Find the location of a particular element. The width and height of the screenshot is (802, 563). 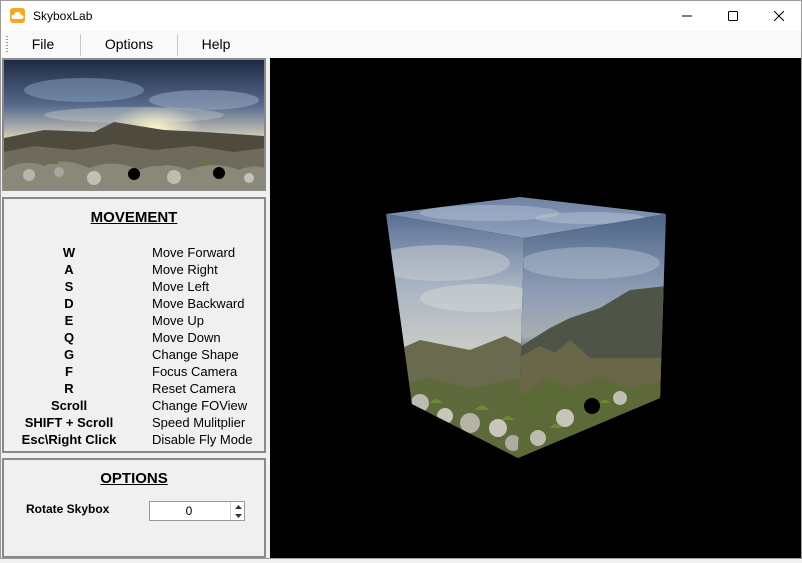

action-label: Speed Mulitplier is located at coordinates (199, 422).